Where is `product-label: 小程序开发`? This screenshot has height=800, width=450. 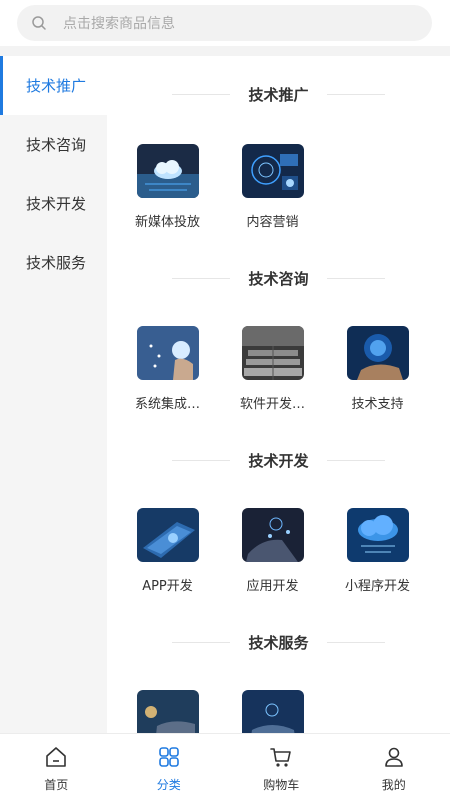
product-label: 小程序开发 is located at coordinates (377, 586).